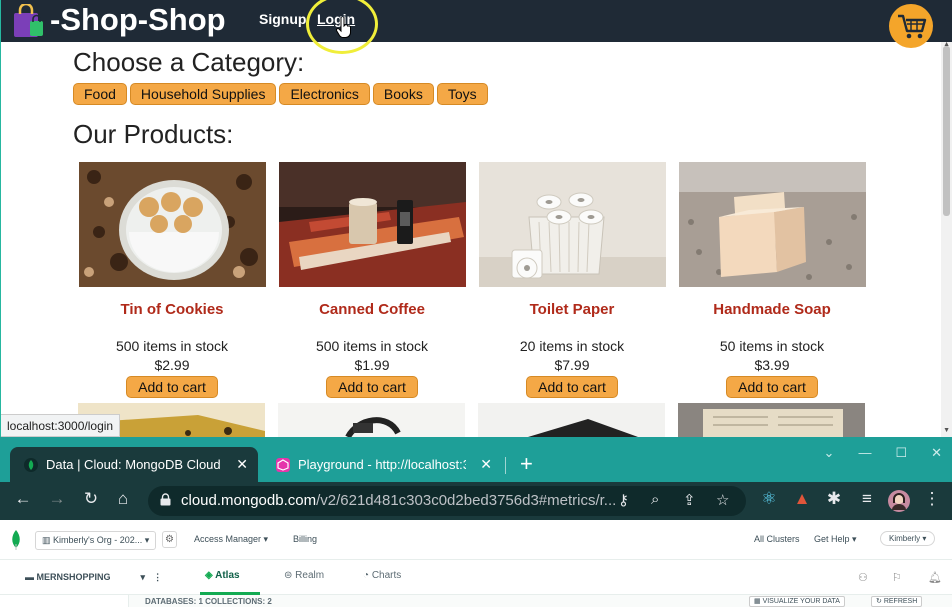 The image size is (952, 607). I want to click on page-scrollbar: ▲ ▼, so click(946, 239).